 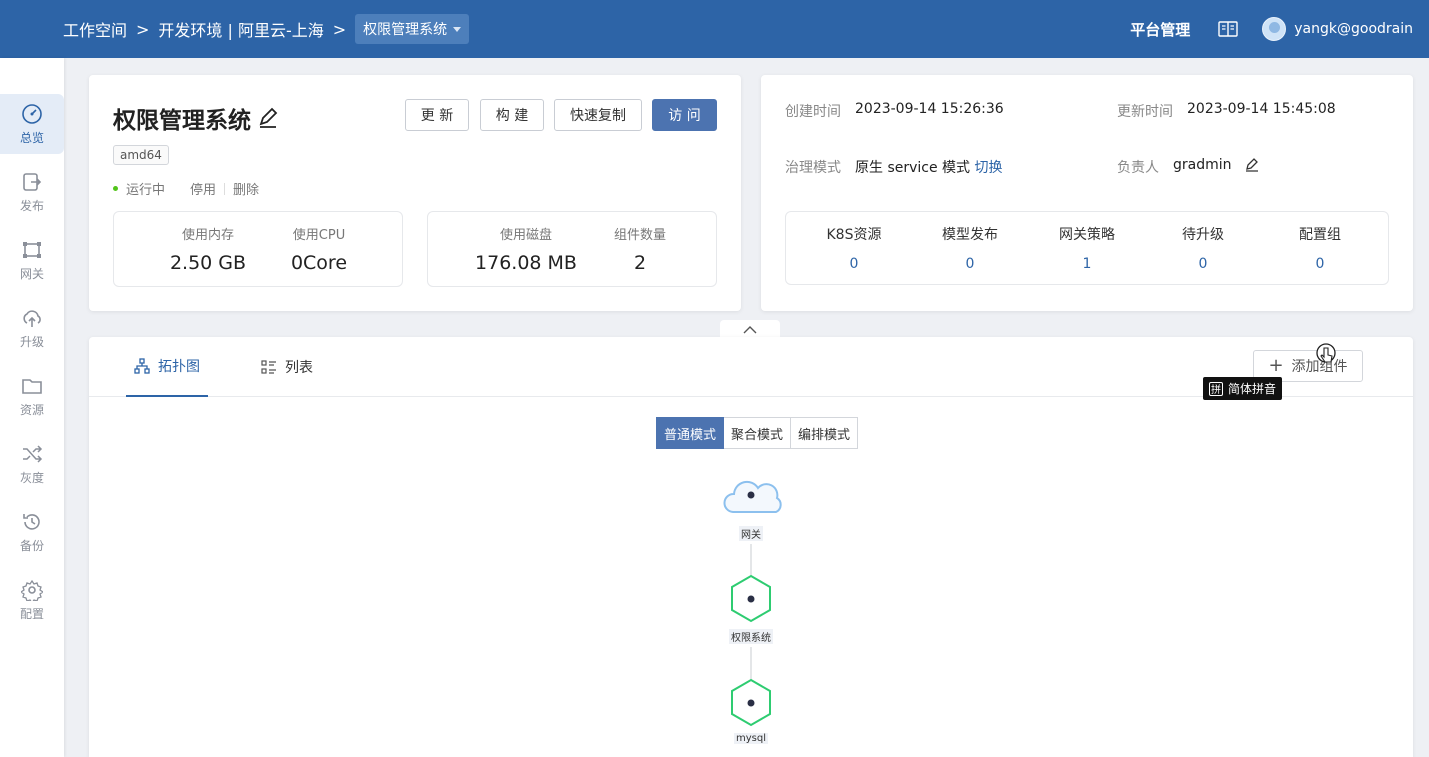 I want to click on ime-icon: 拼, so click(x=1216, y=388).